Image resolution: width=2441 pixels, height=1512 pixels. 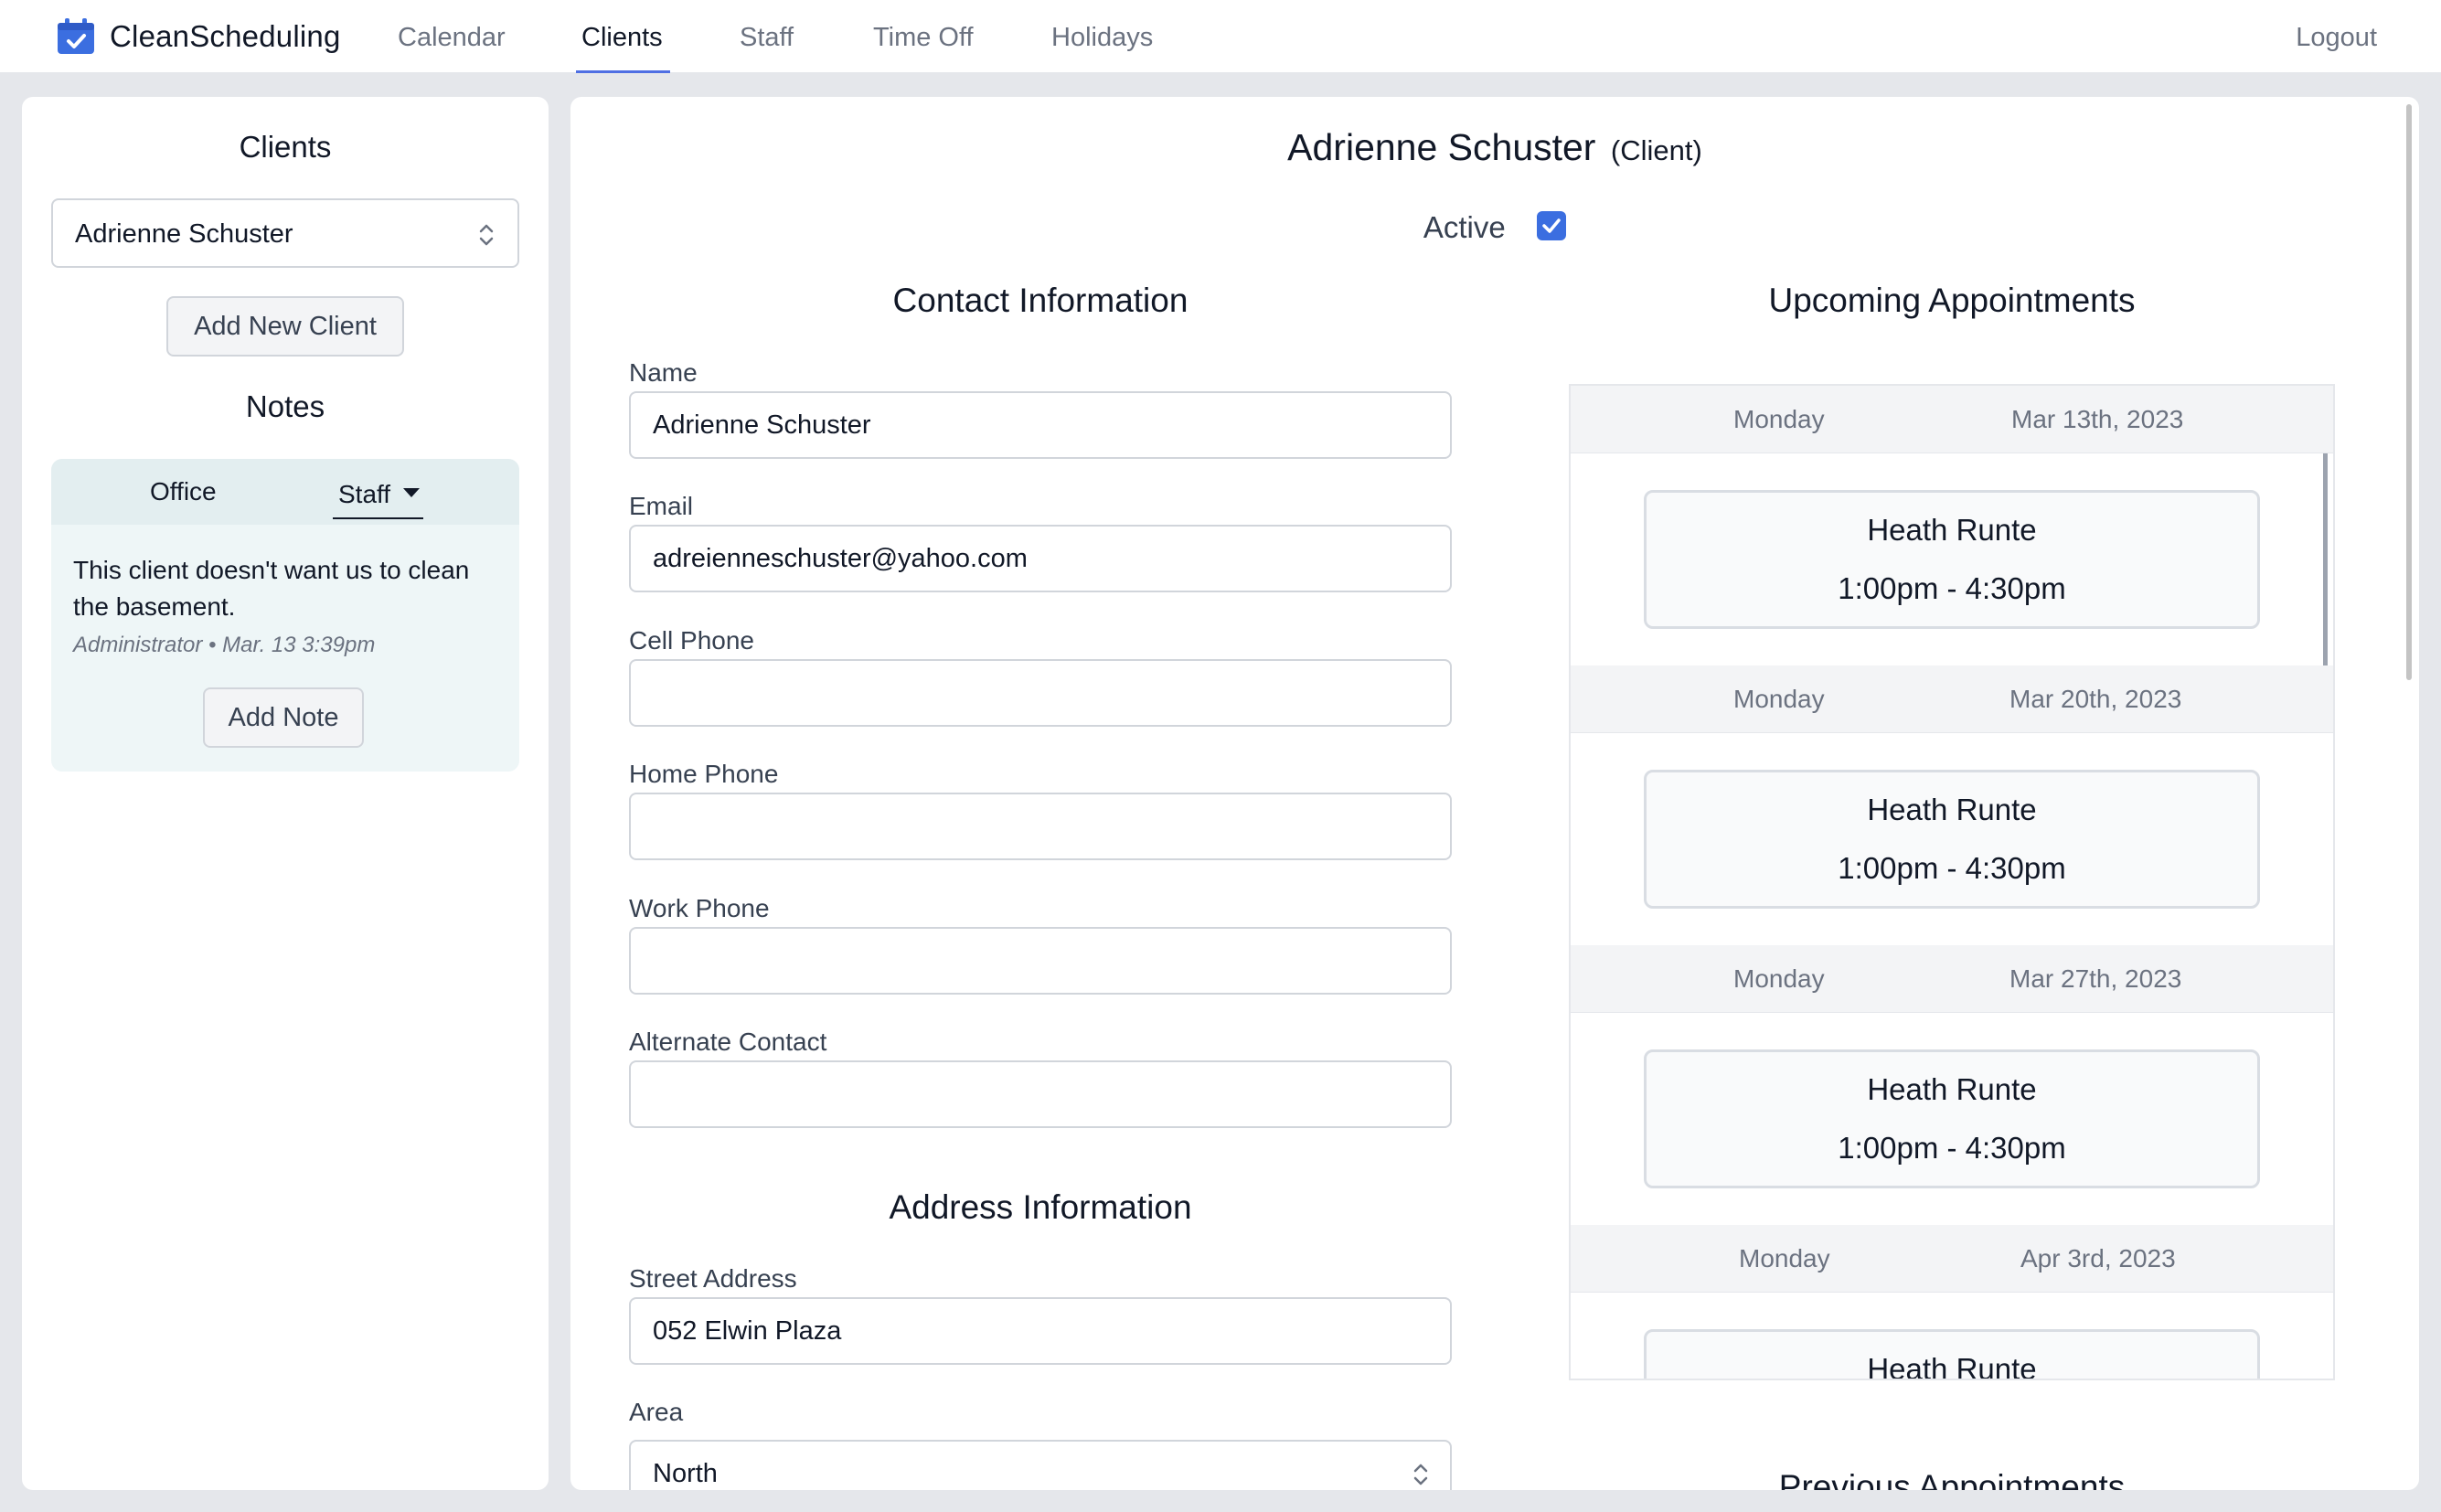 I want to click on client-select-value: Adrienne Schuster, so click(x=184, y=234).